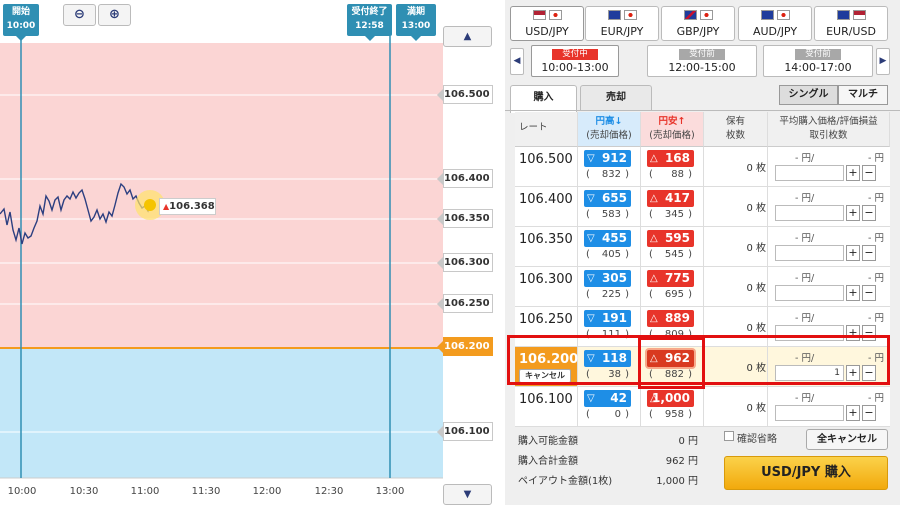 This screenshot has height=505, width=900. I want to click on session-0: 受付中 10:00-13:00, so click(575, 61).